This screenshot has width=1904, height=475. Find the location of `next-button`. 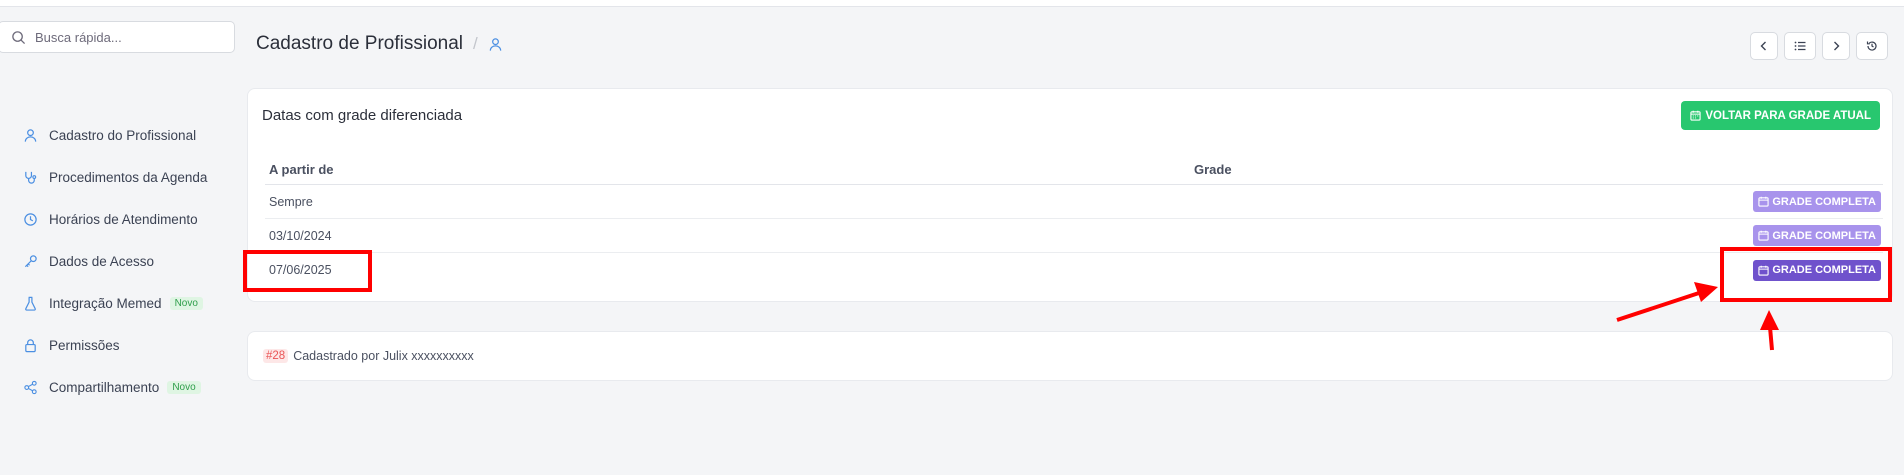

next-button is located at coordinates (1836, 46).